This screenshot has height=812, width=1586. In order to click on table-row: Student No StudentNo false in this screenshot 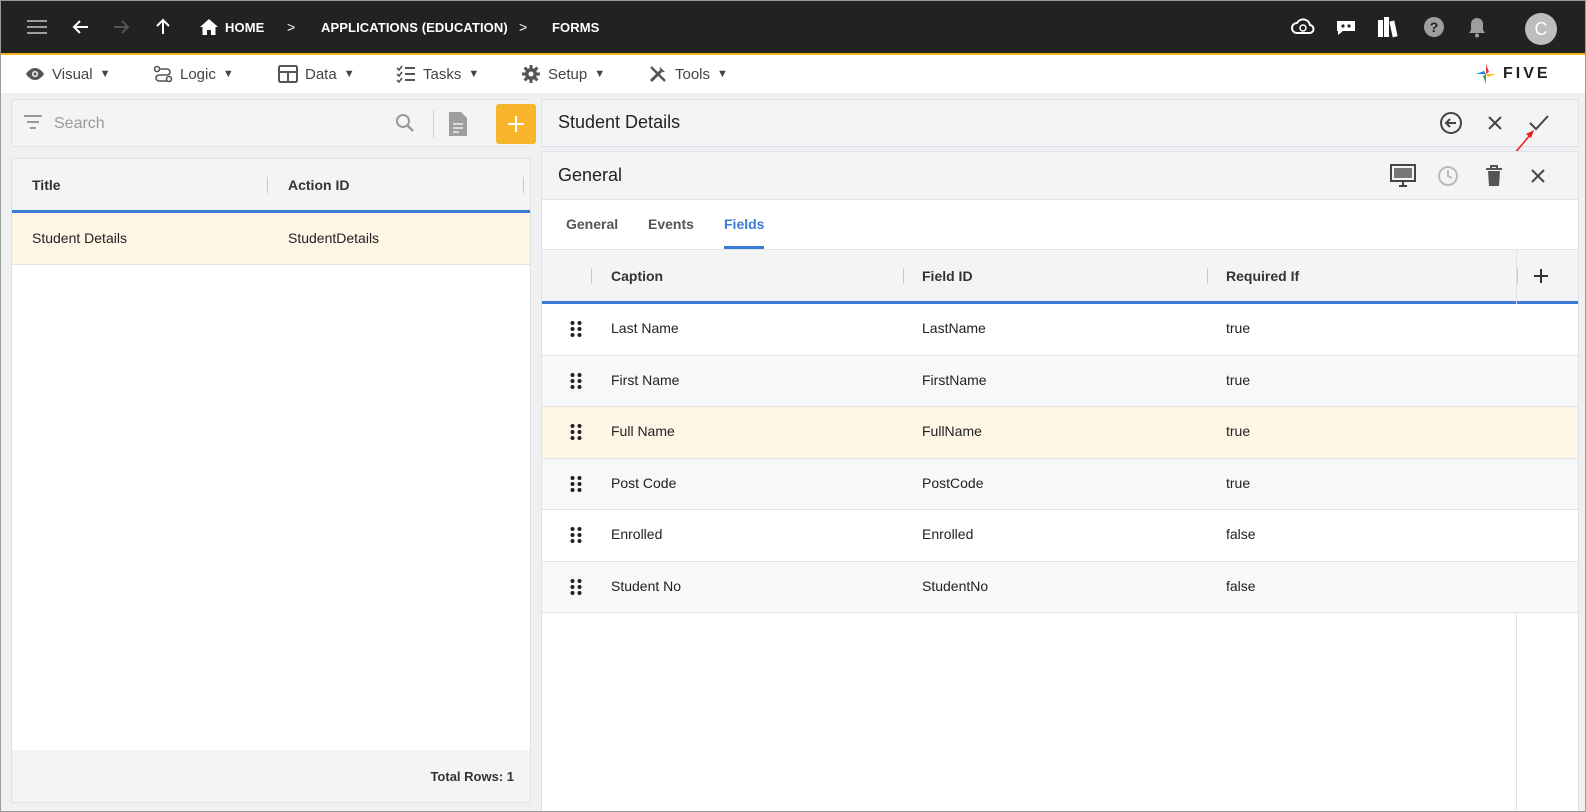, I will do `click(1060, 587)`.